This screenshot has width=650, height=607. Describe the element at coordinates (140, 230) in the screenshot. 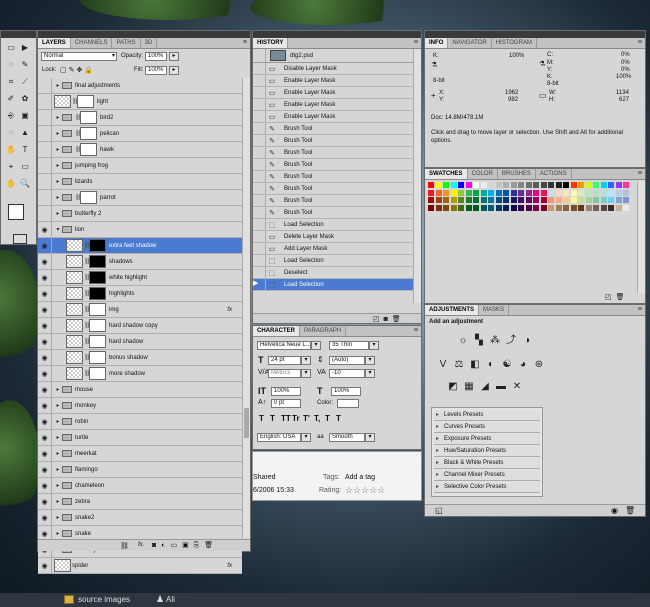

I see `layer-row: ◉ ▾ lion` at that location.